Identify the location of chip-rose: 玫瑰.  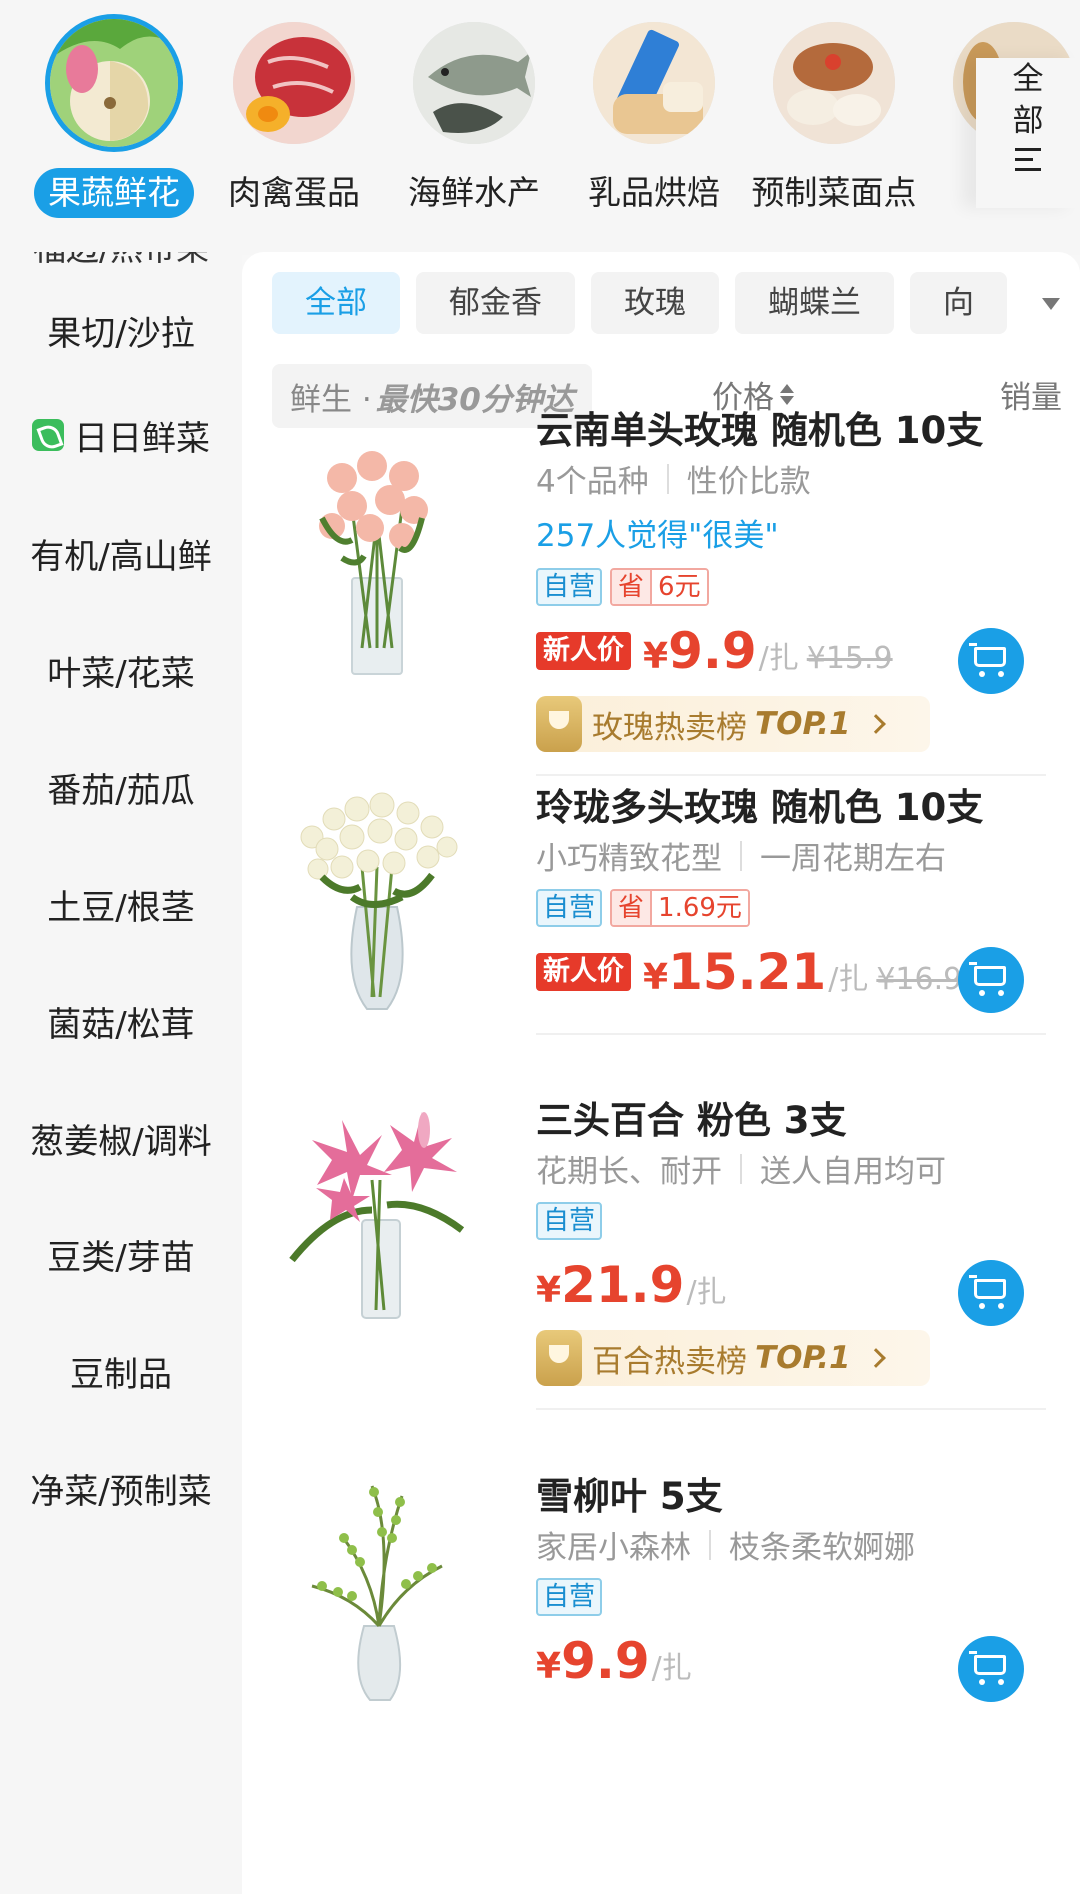
(655, 303).